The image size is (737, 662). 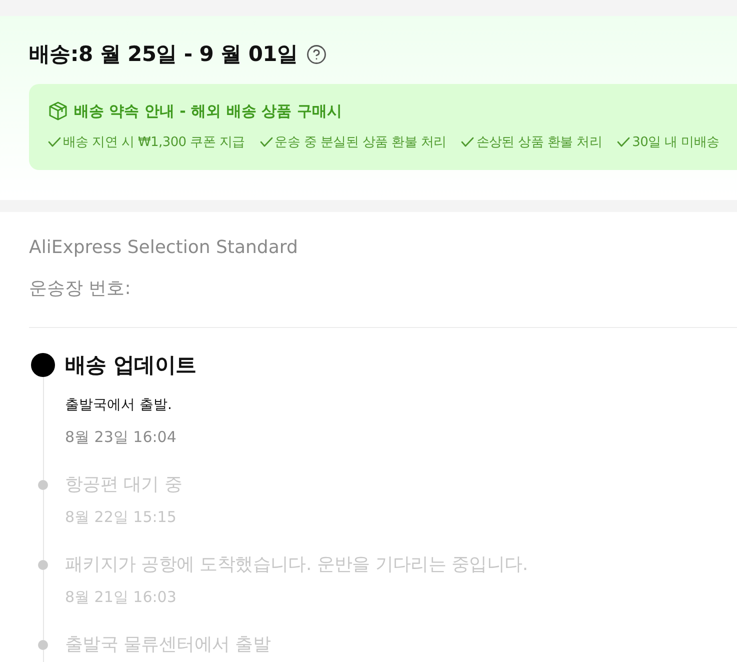 What do you see at coordinates (168, 645) in the screenshot?
I see `event-title: 출발국 물류센터에서 출발` at bounding box center [168, 645].